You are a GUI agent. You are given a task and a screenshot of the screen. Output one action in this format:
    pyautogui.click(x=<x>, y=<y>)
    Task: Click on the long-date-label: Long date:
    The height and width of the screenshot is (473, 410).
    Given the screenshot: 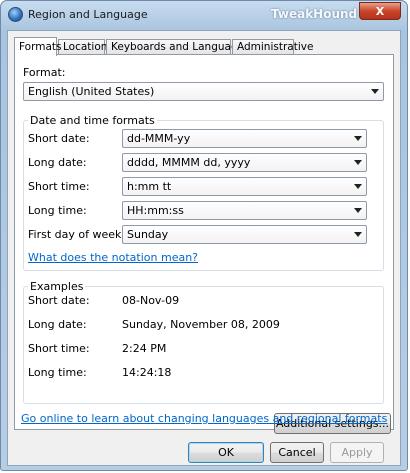 What is the action you would take?
    pyautogui.click(x=57, y=162)
    